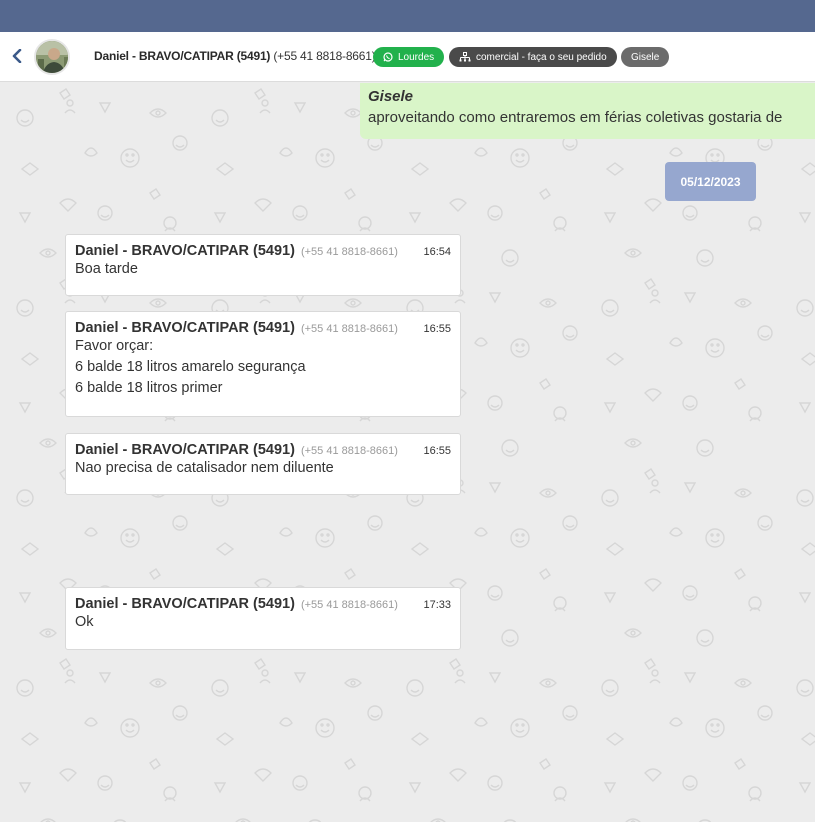 Image resolution: width=815 pixels, height=822 pixels. Describe the element at coordinates (114, 346) in the screenshot. I see `message-text: Favor orçar:` at that location.